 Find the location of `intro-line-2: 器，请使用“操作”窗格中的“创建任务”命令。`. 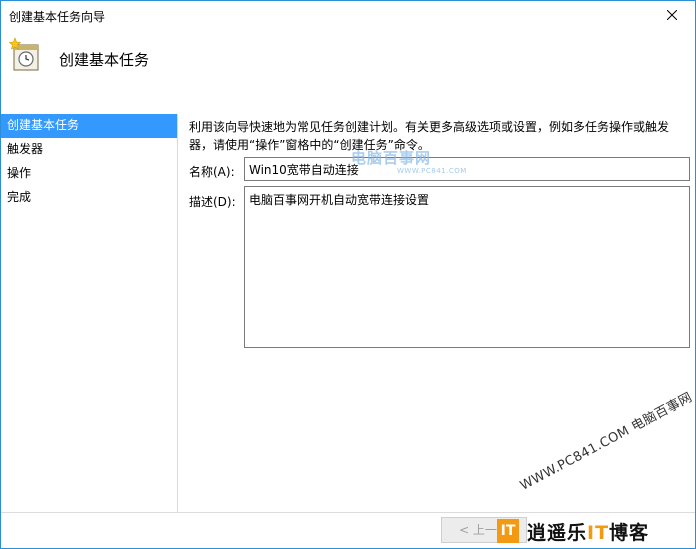

intro-line-2: 器，请使用“操作”窗格中的“创建任务”命令。 is located at coordinates (309, 145).